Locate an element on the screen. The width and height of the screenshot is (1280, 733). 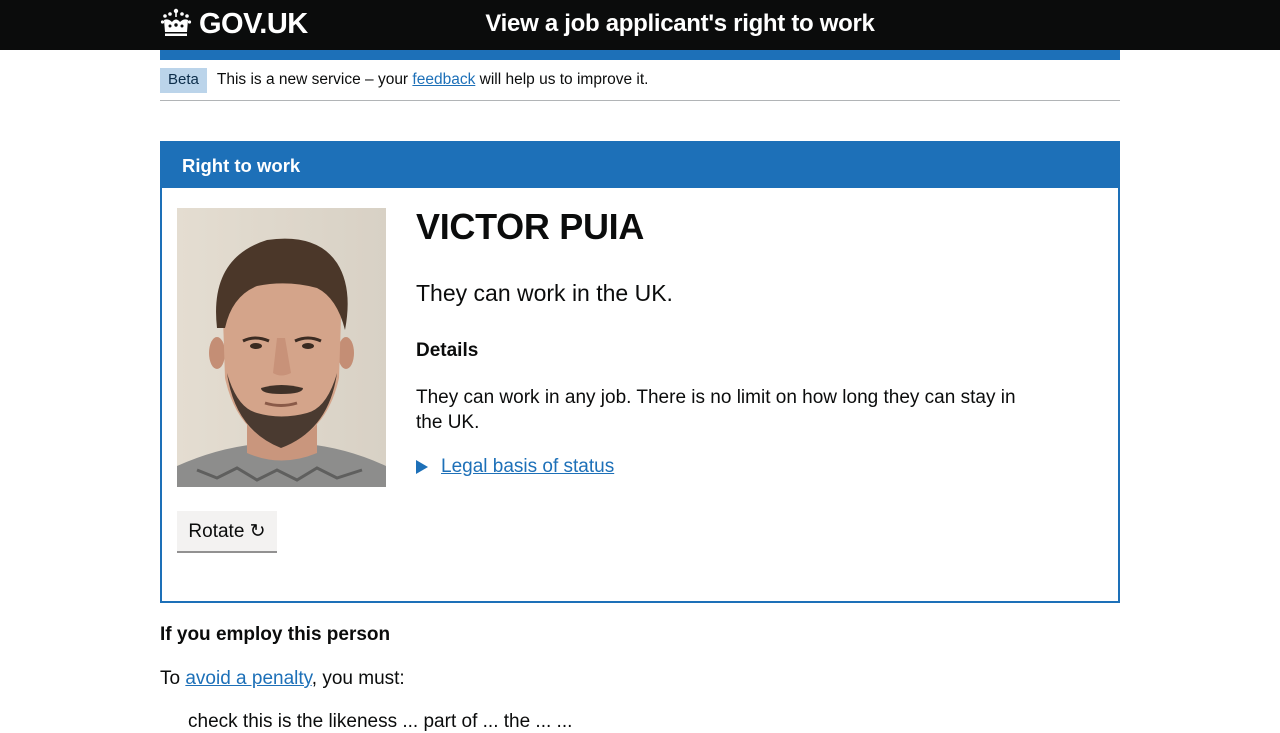
phase-text-after: will help us to improve it. is located at coordinates (562, 79).